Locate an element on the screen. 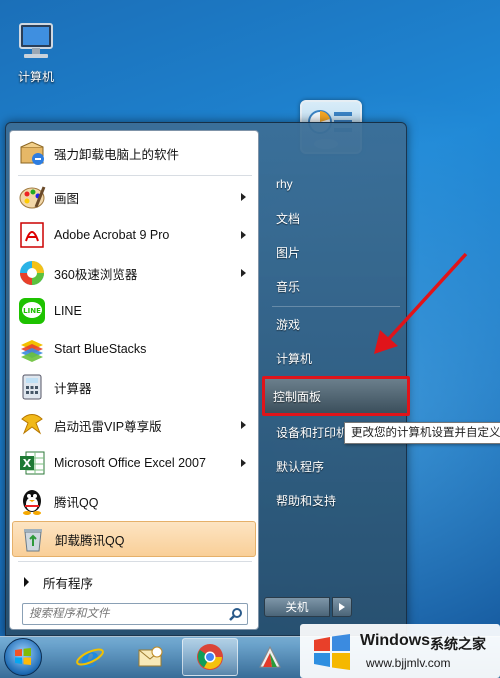 This screenshot has height=678, width=500. program-label: 卸载腾讯QQ is located at coordinates (90, 540).